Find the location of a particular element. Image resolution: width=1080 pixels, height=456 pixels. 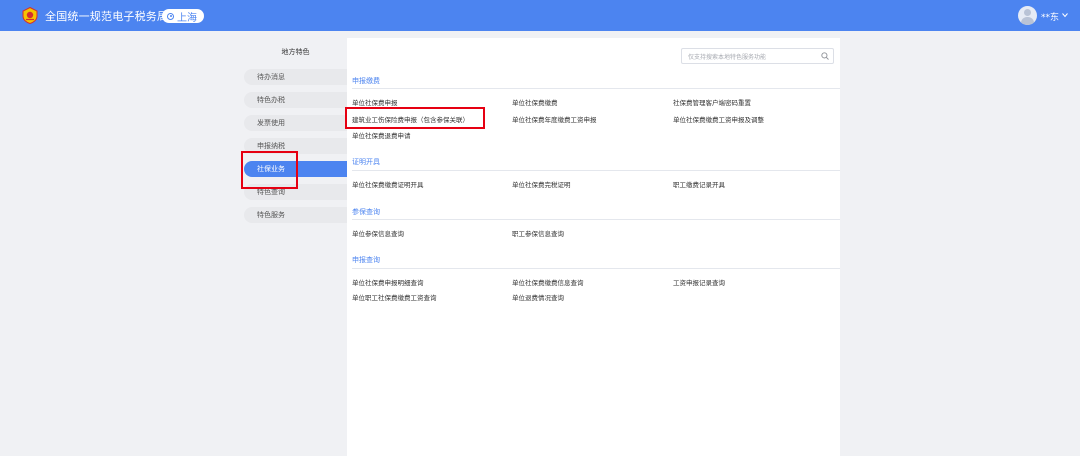

service-link: 社保费管理客户端密码重置 is located at coordinates (712, 102).